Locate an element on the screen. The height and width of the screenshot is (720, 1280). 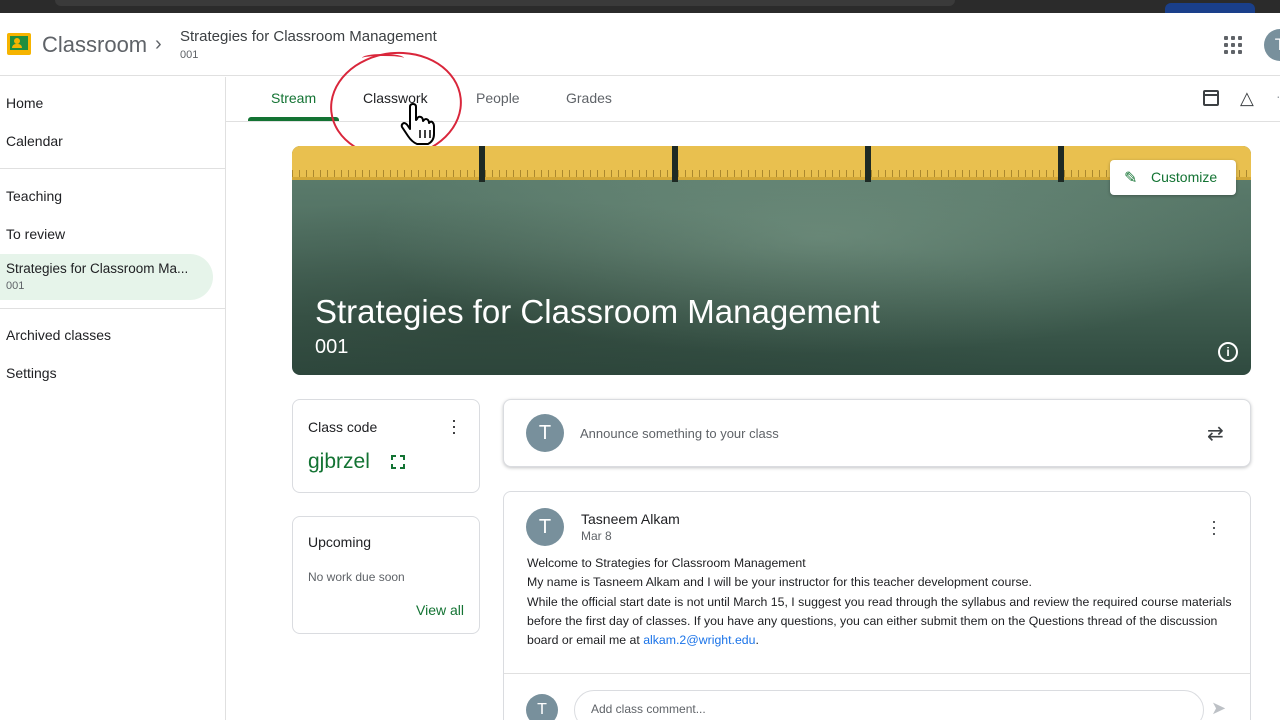
expand-icon is located at coordinates (398, 462).